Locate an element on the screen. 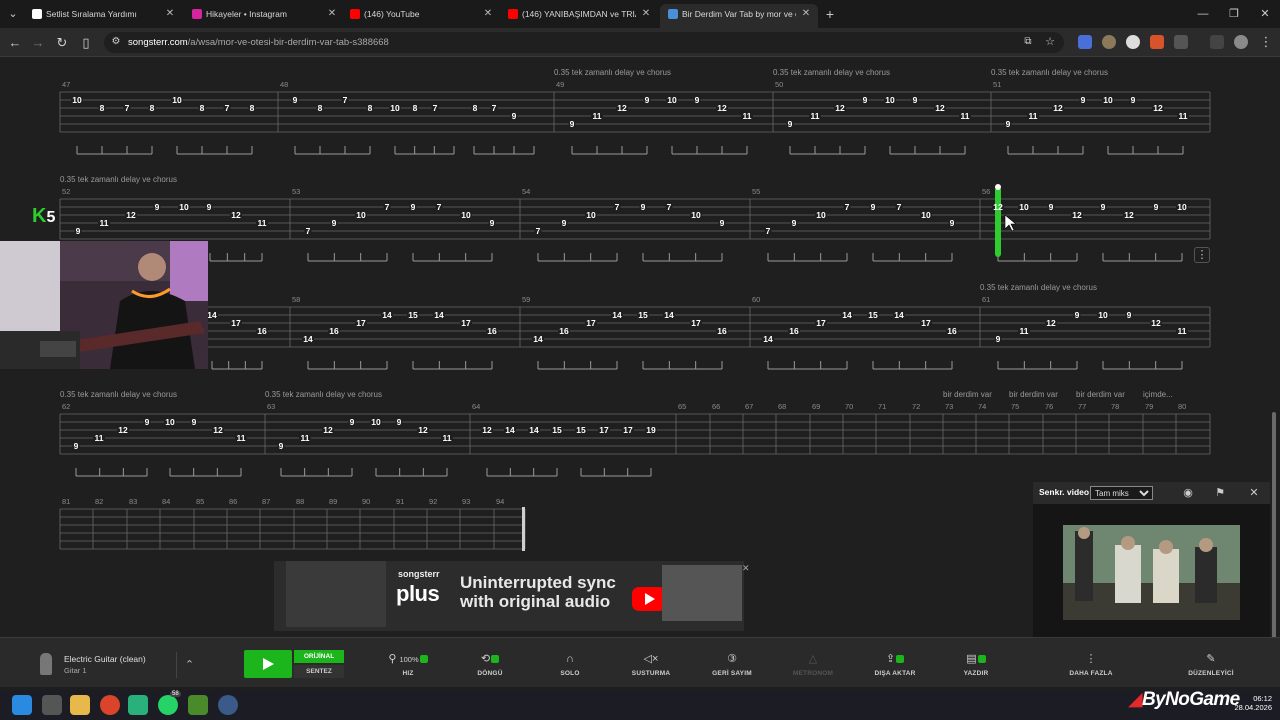 The height and width of the screenshot is (720, 1280). more-options-icon: ⋮ is located at coordinates (1202, 255).